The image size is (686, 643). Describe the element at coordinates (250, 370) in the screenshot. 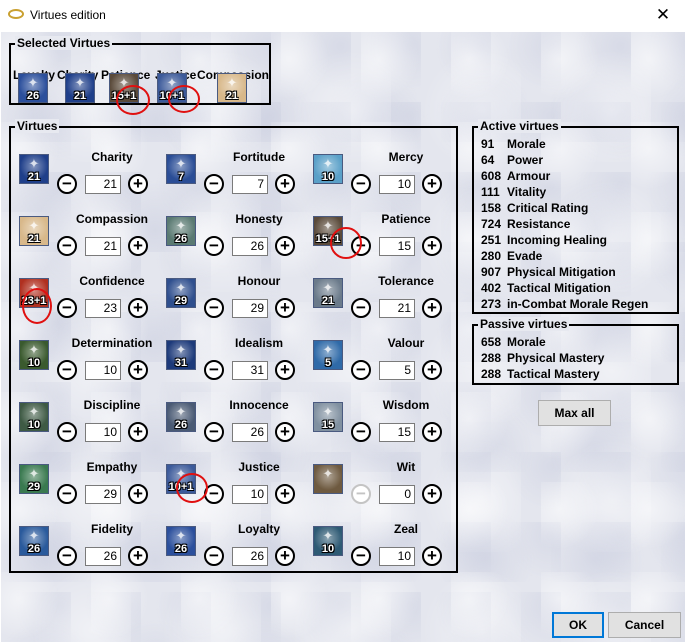

I see `virtue-level-field: 31` at that location.